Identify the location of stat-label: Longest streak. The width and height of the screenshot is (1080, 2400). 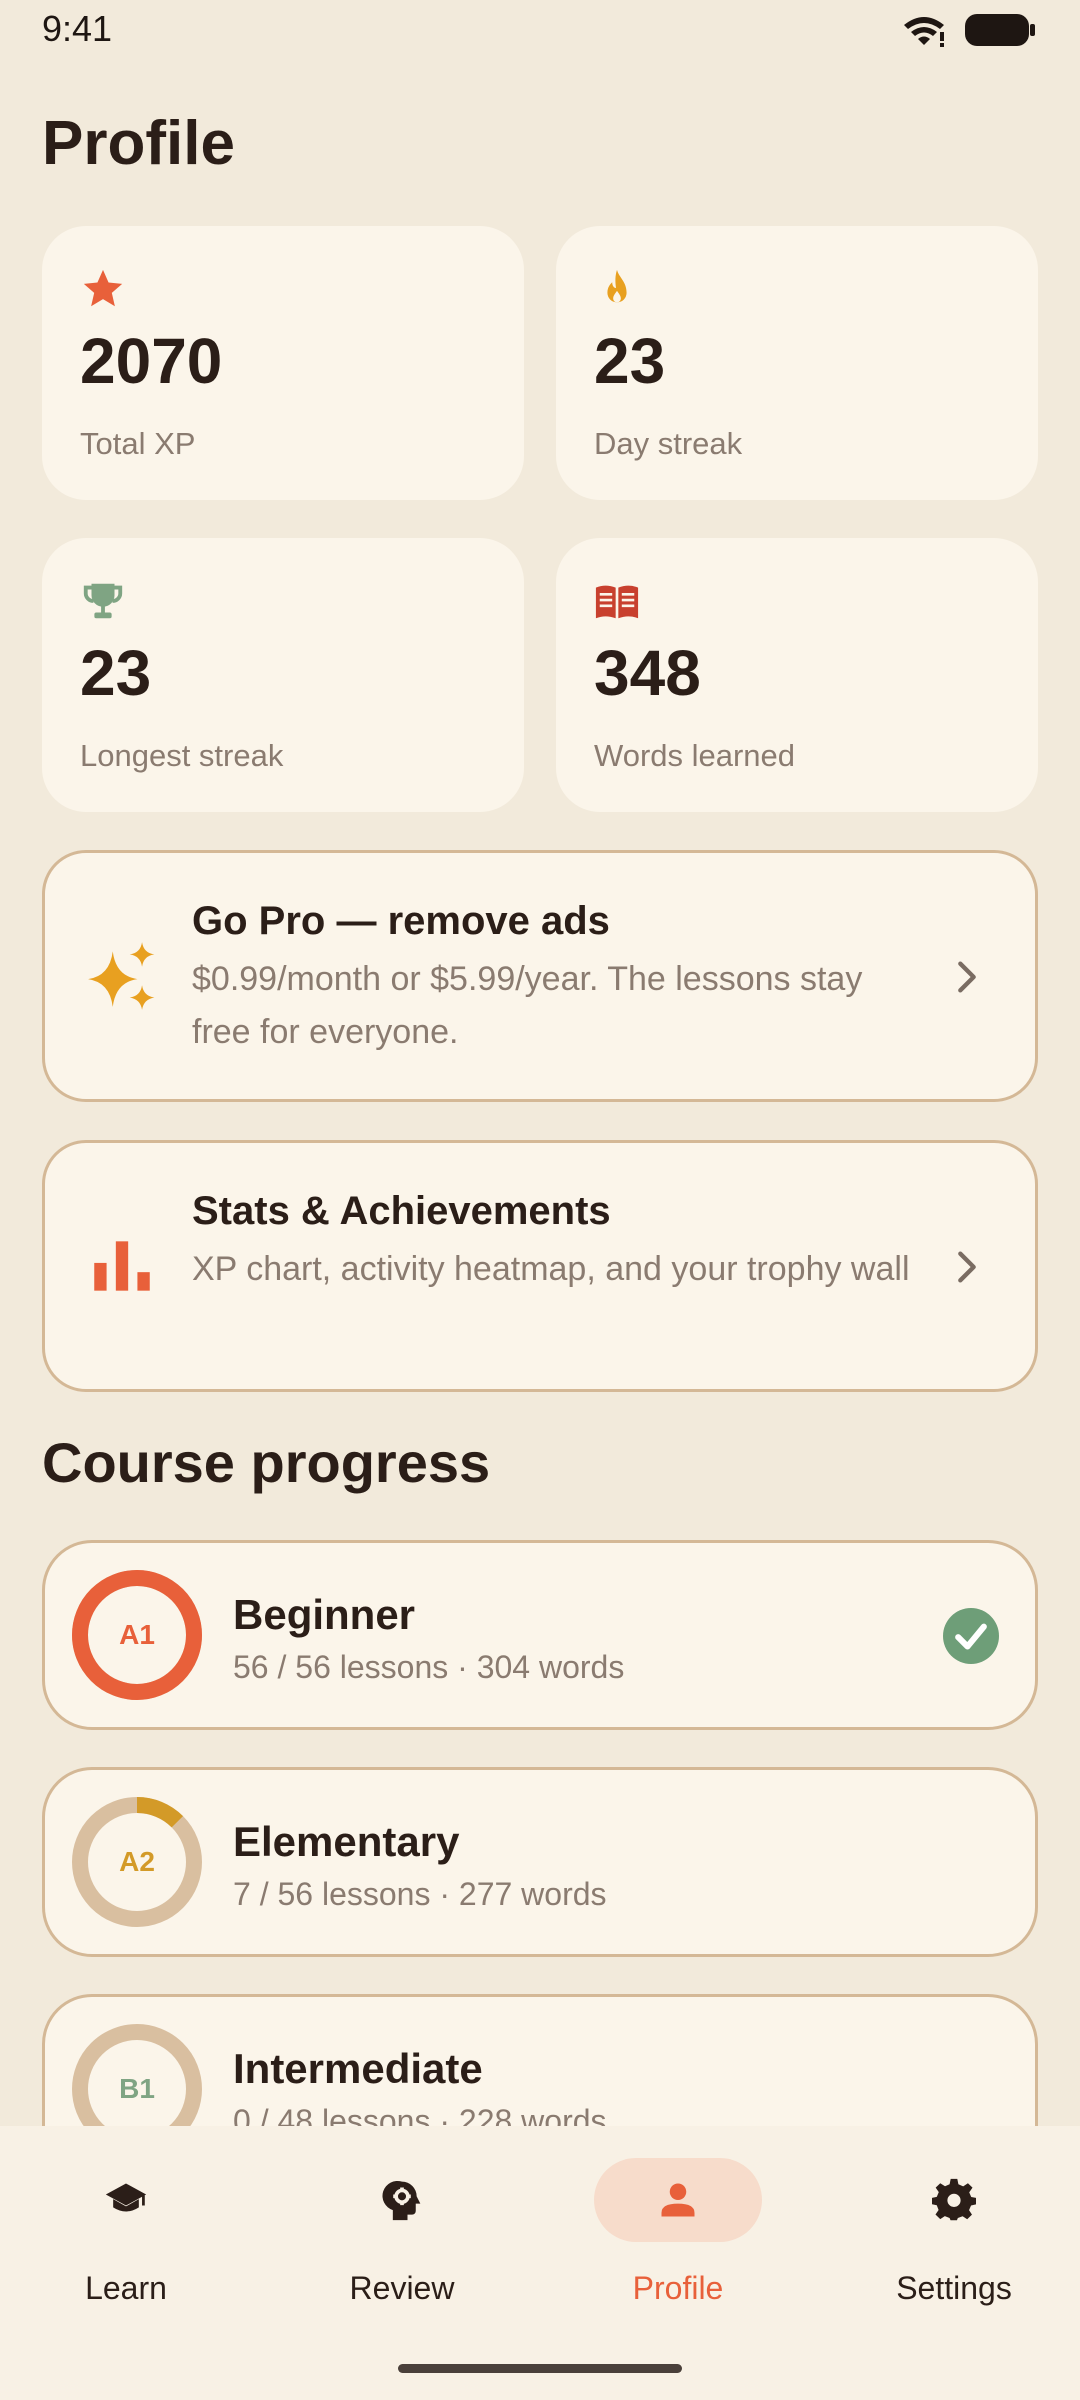
(182, 755).